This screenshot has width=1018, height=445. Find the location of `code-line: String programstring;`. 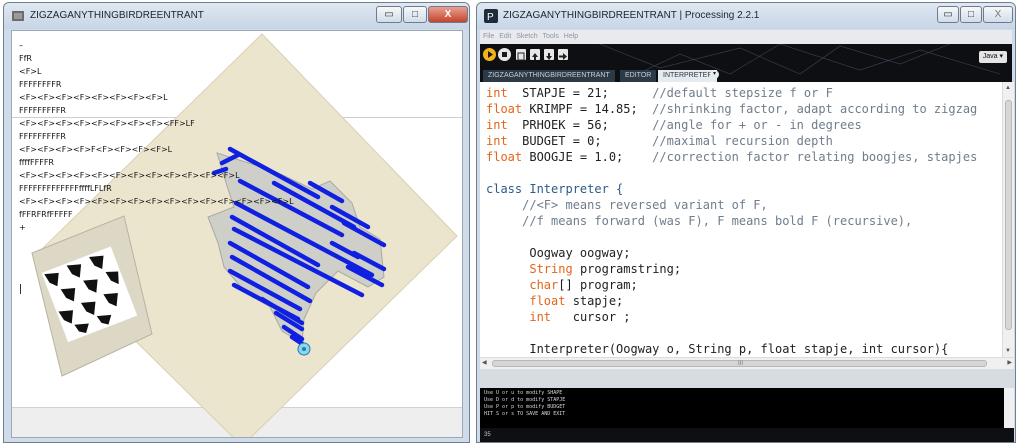

code-line: String programstring; is located at coordinates (605, 269).